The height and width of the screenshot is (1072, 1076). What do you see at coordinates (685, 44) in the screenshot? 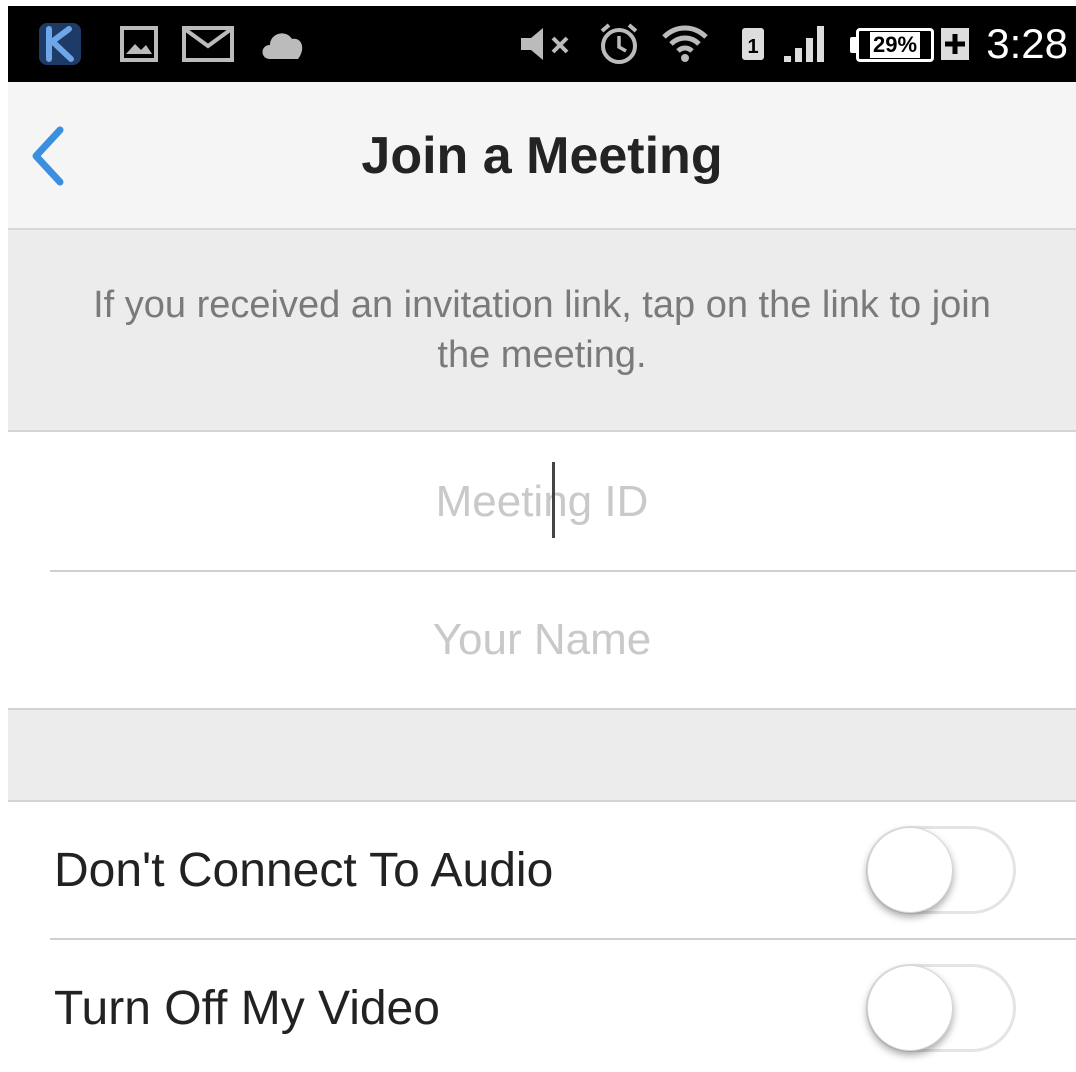
I see `wifi-icon` at bounding box center [685, 44].